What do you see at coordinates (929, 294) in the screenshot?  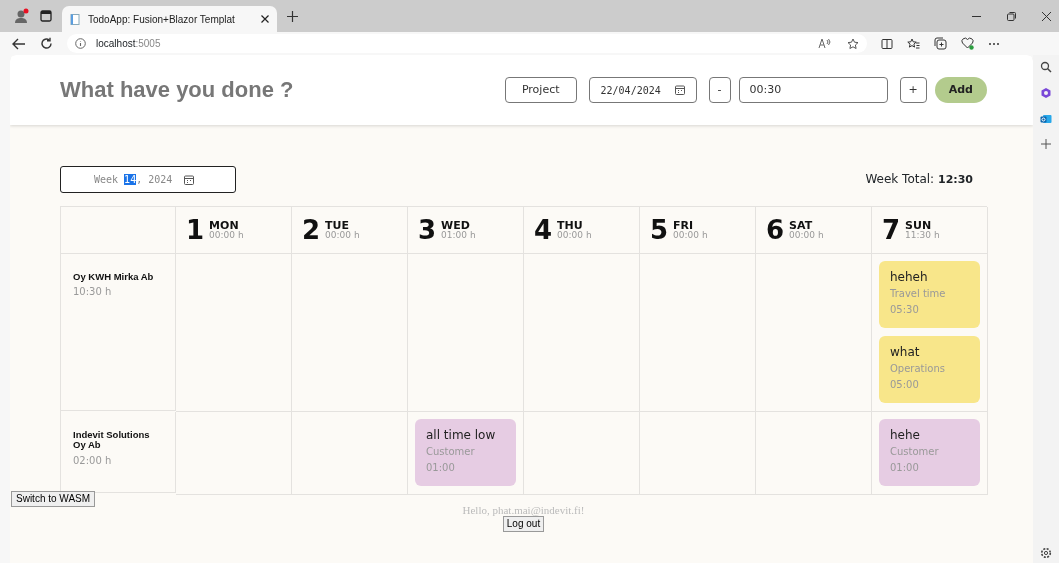 I see `time-entry-card: heheh Travel time 05:30` at bounding box center [929, 294].